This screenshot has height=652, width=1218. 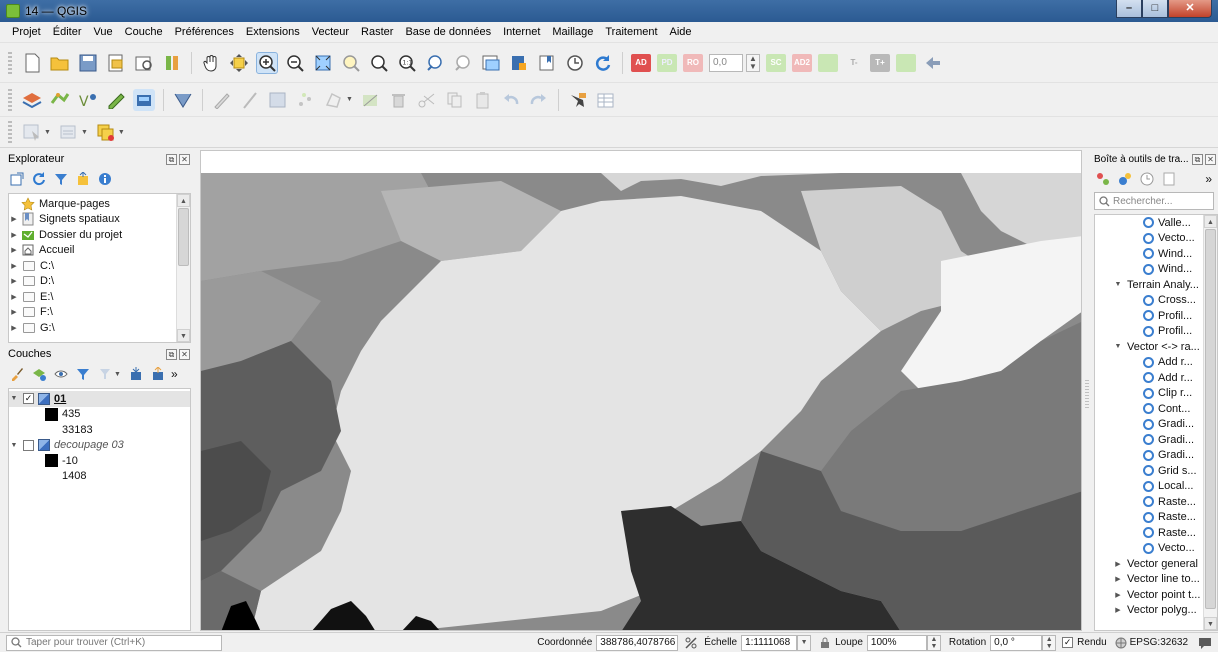 I want to click on undo-button, so click(x=511, y=100).